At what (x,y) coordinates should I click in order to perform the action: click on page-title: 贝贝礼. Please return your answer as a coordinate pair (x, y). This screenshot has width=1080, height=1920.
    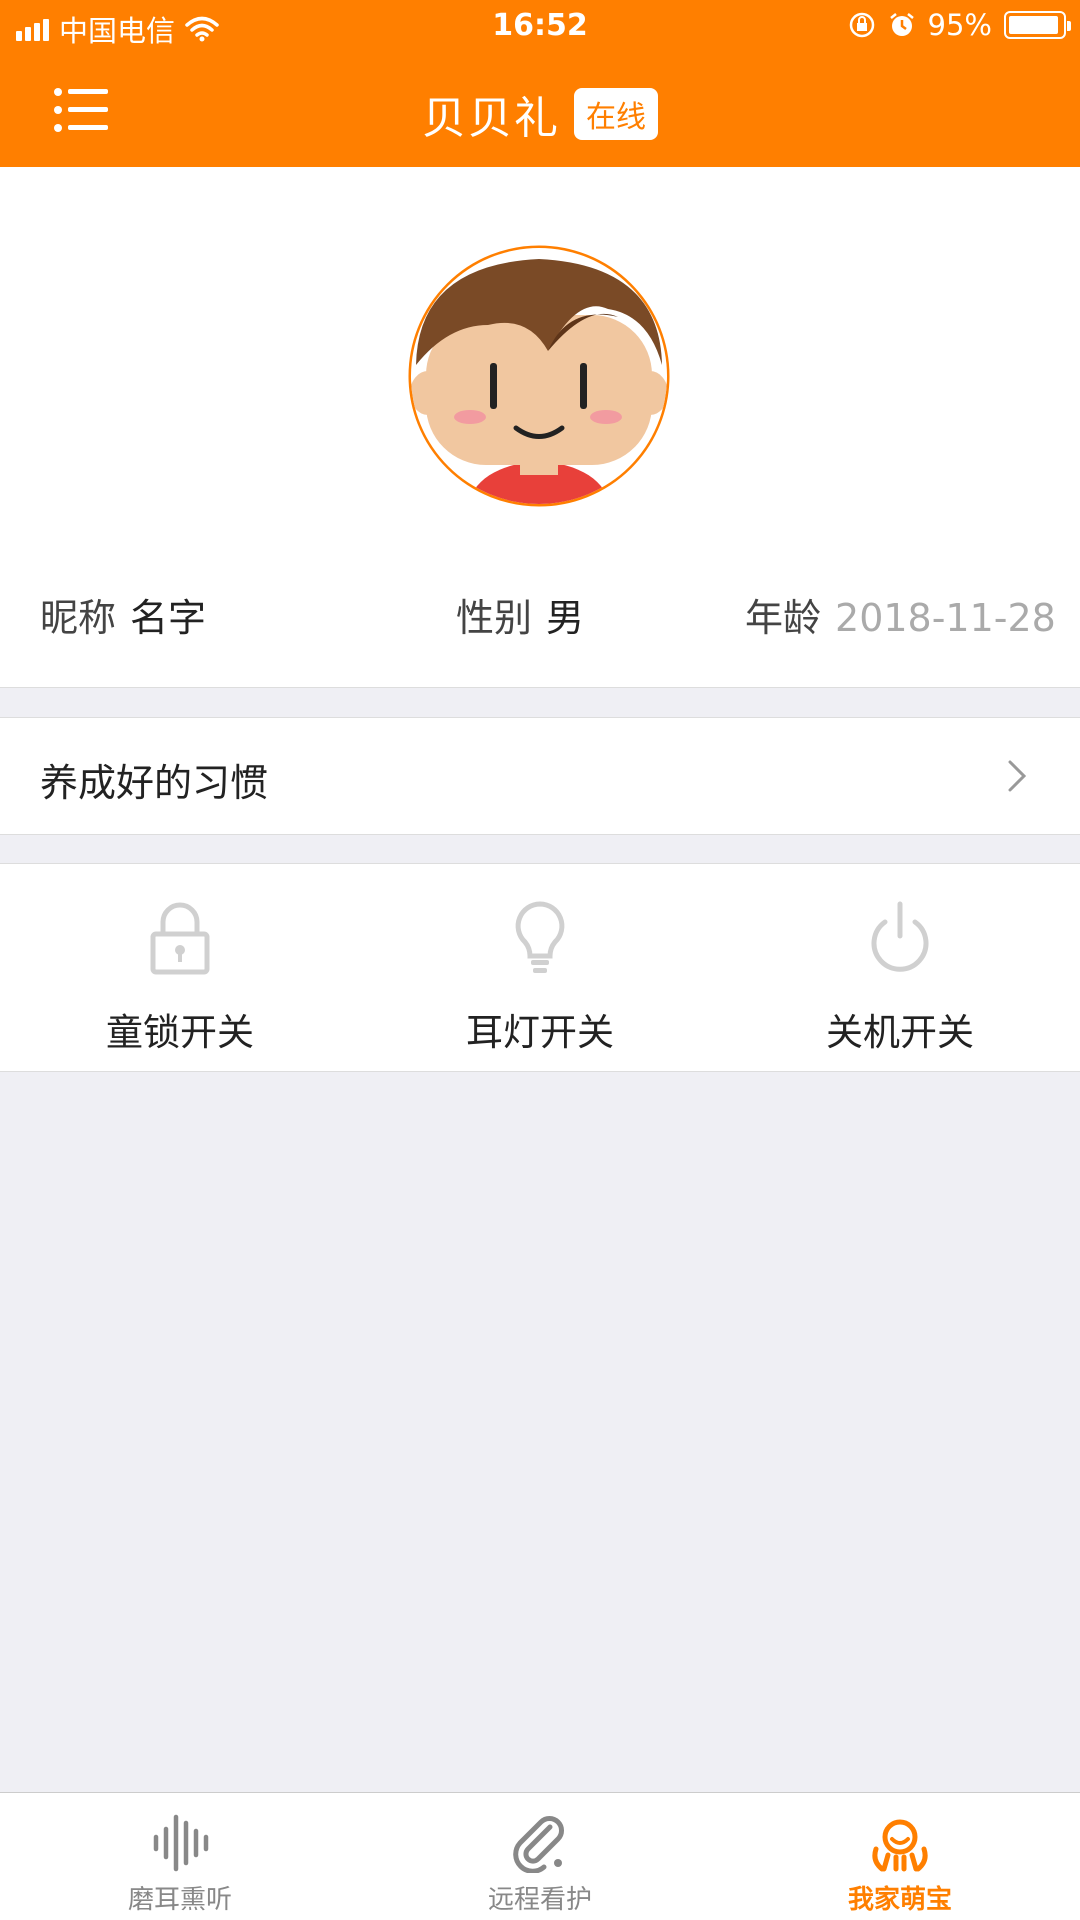
    Looking at the image, I should click on (491, 118).